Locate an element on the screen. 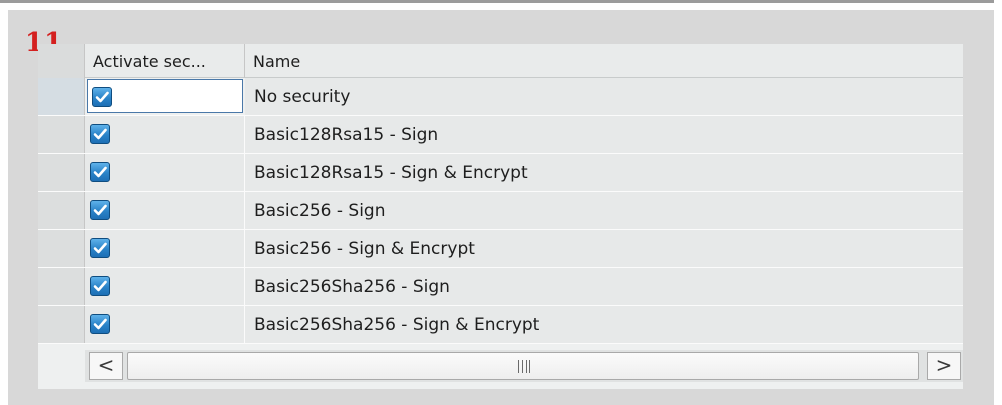  table-row: Basic128Rsa15 - Sign is located at coordinates (500, 135).